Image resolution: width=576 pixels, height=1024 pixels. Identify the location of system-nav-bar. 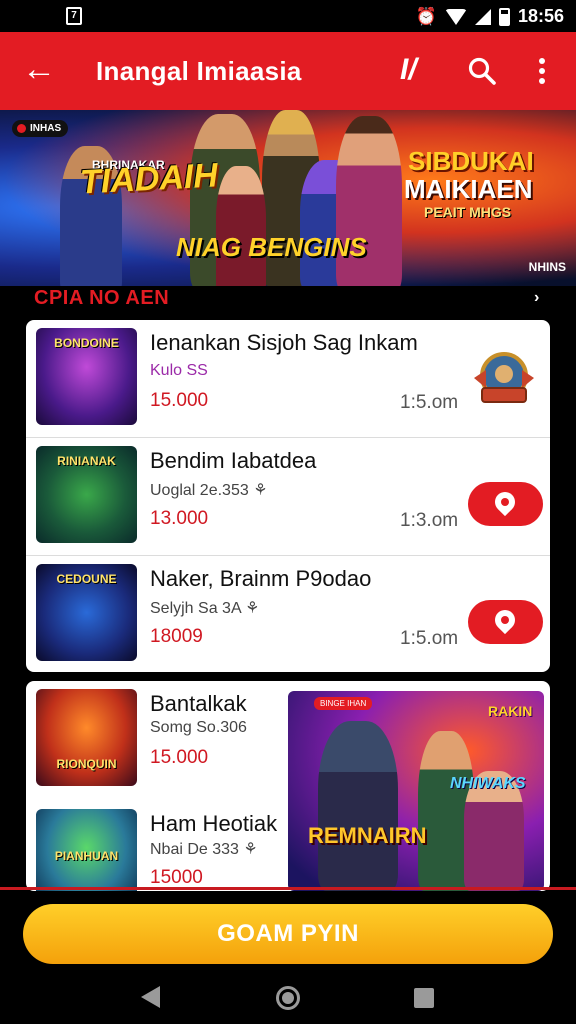
(288, 998).